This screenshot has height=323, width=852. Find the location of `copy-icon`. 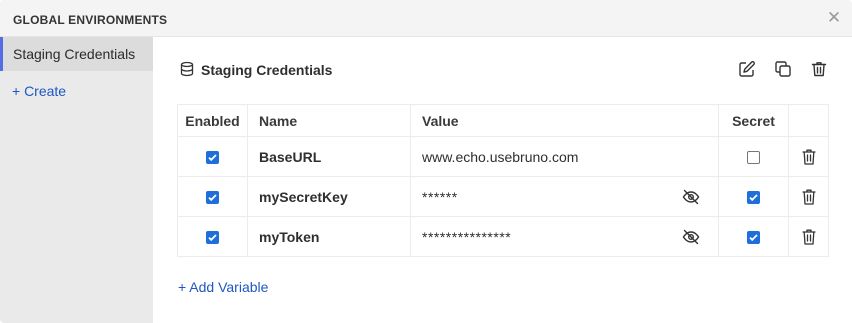

copy-icon is located at coordinates (783, 69).